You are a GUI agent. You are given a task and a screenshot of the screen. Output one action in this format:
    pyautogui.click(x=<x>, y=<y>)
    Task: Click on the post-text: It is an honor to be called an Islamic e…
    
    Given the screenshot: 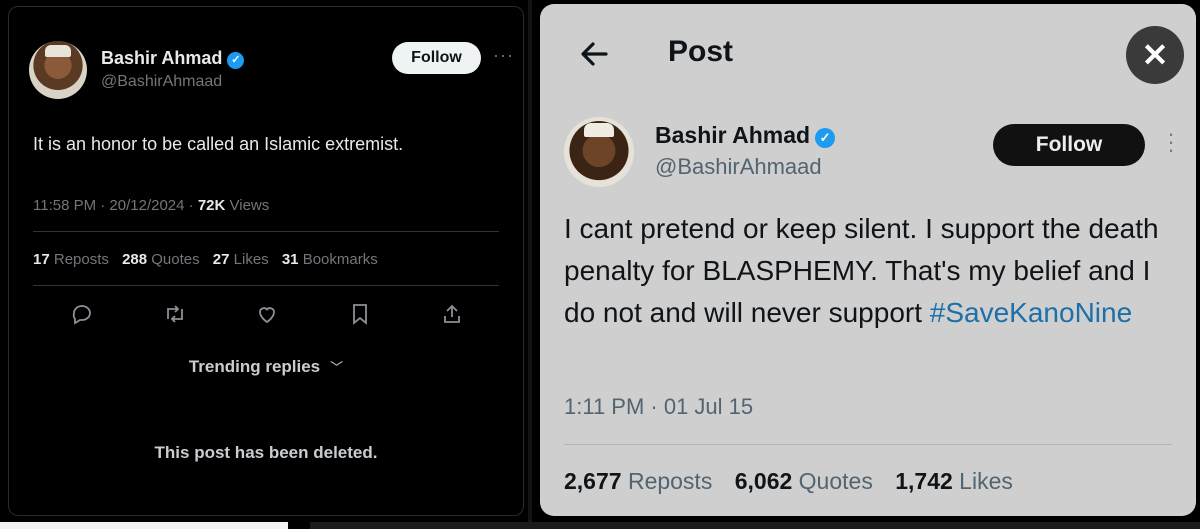 What is the action you would take?
    pyautogui.click(x=218, y=144)
    